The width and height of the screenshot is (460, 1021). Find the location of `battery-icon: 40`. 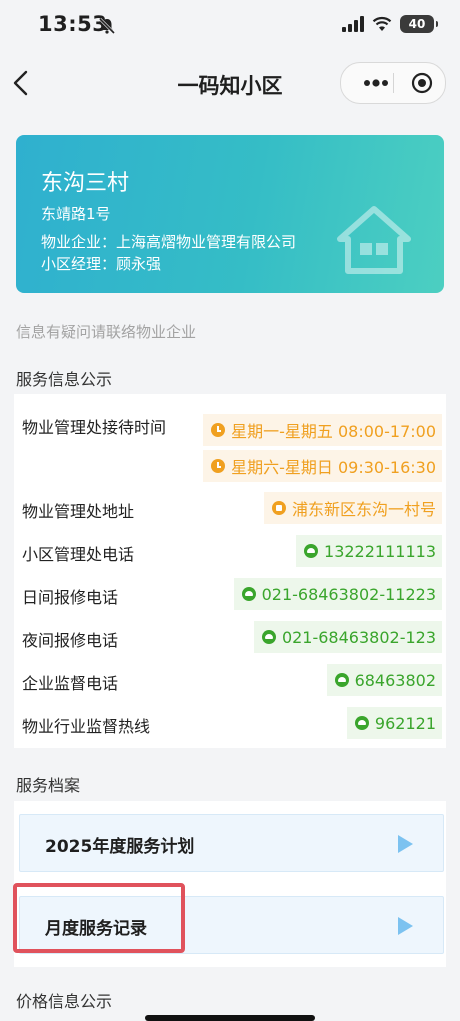

battery-icon: 40 is located at coordinates (419, 24).